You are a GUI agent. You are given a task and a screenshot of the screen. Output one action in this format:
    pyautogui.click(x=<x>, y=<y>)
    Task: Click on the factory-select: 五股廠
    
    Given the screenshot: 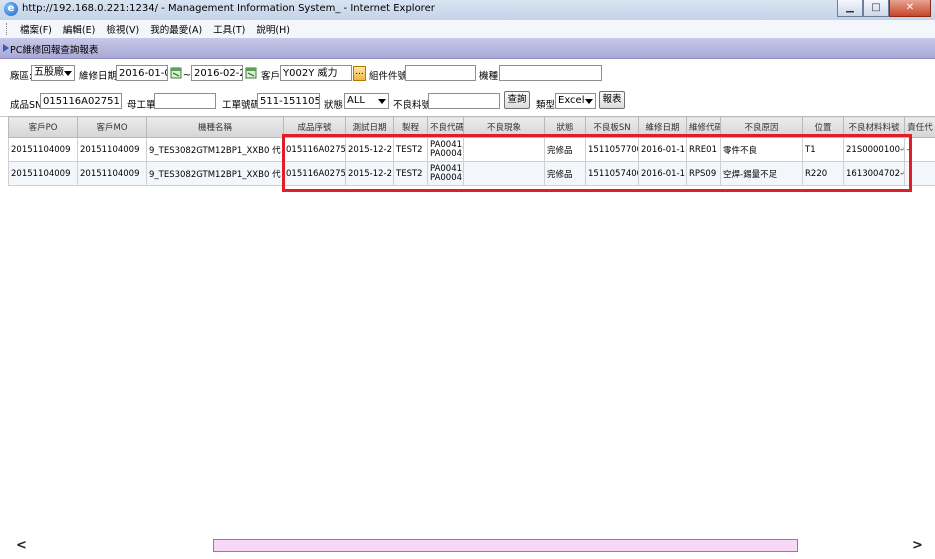 What is the action you would take?
    pyautogui.click(x=53, y=73)
    